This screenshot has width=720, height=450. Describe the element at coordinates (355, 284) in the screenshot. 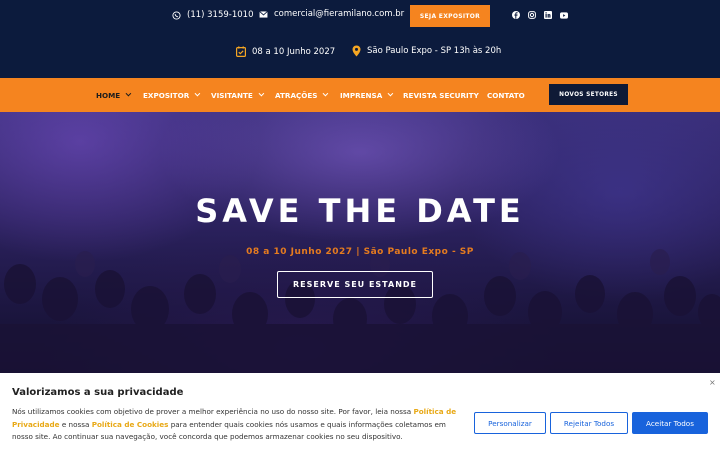

I see `reserve-estande-button: RESERVE SEU ESTANDE` at that location.